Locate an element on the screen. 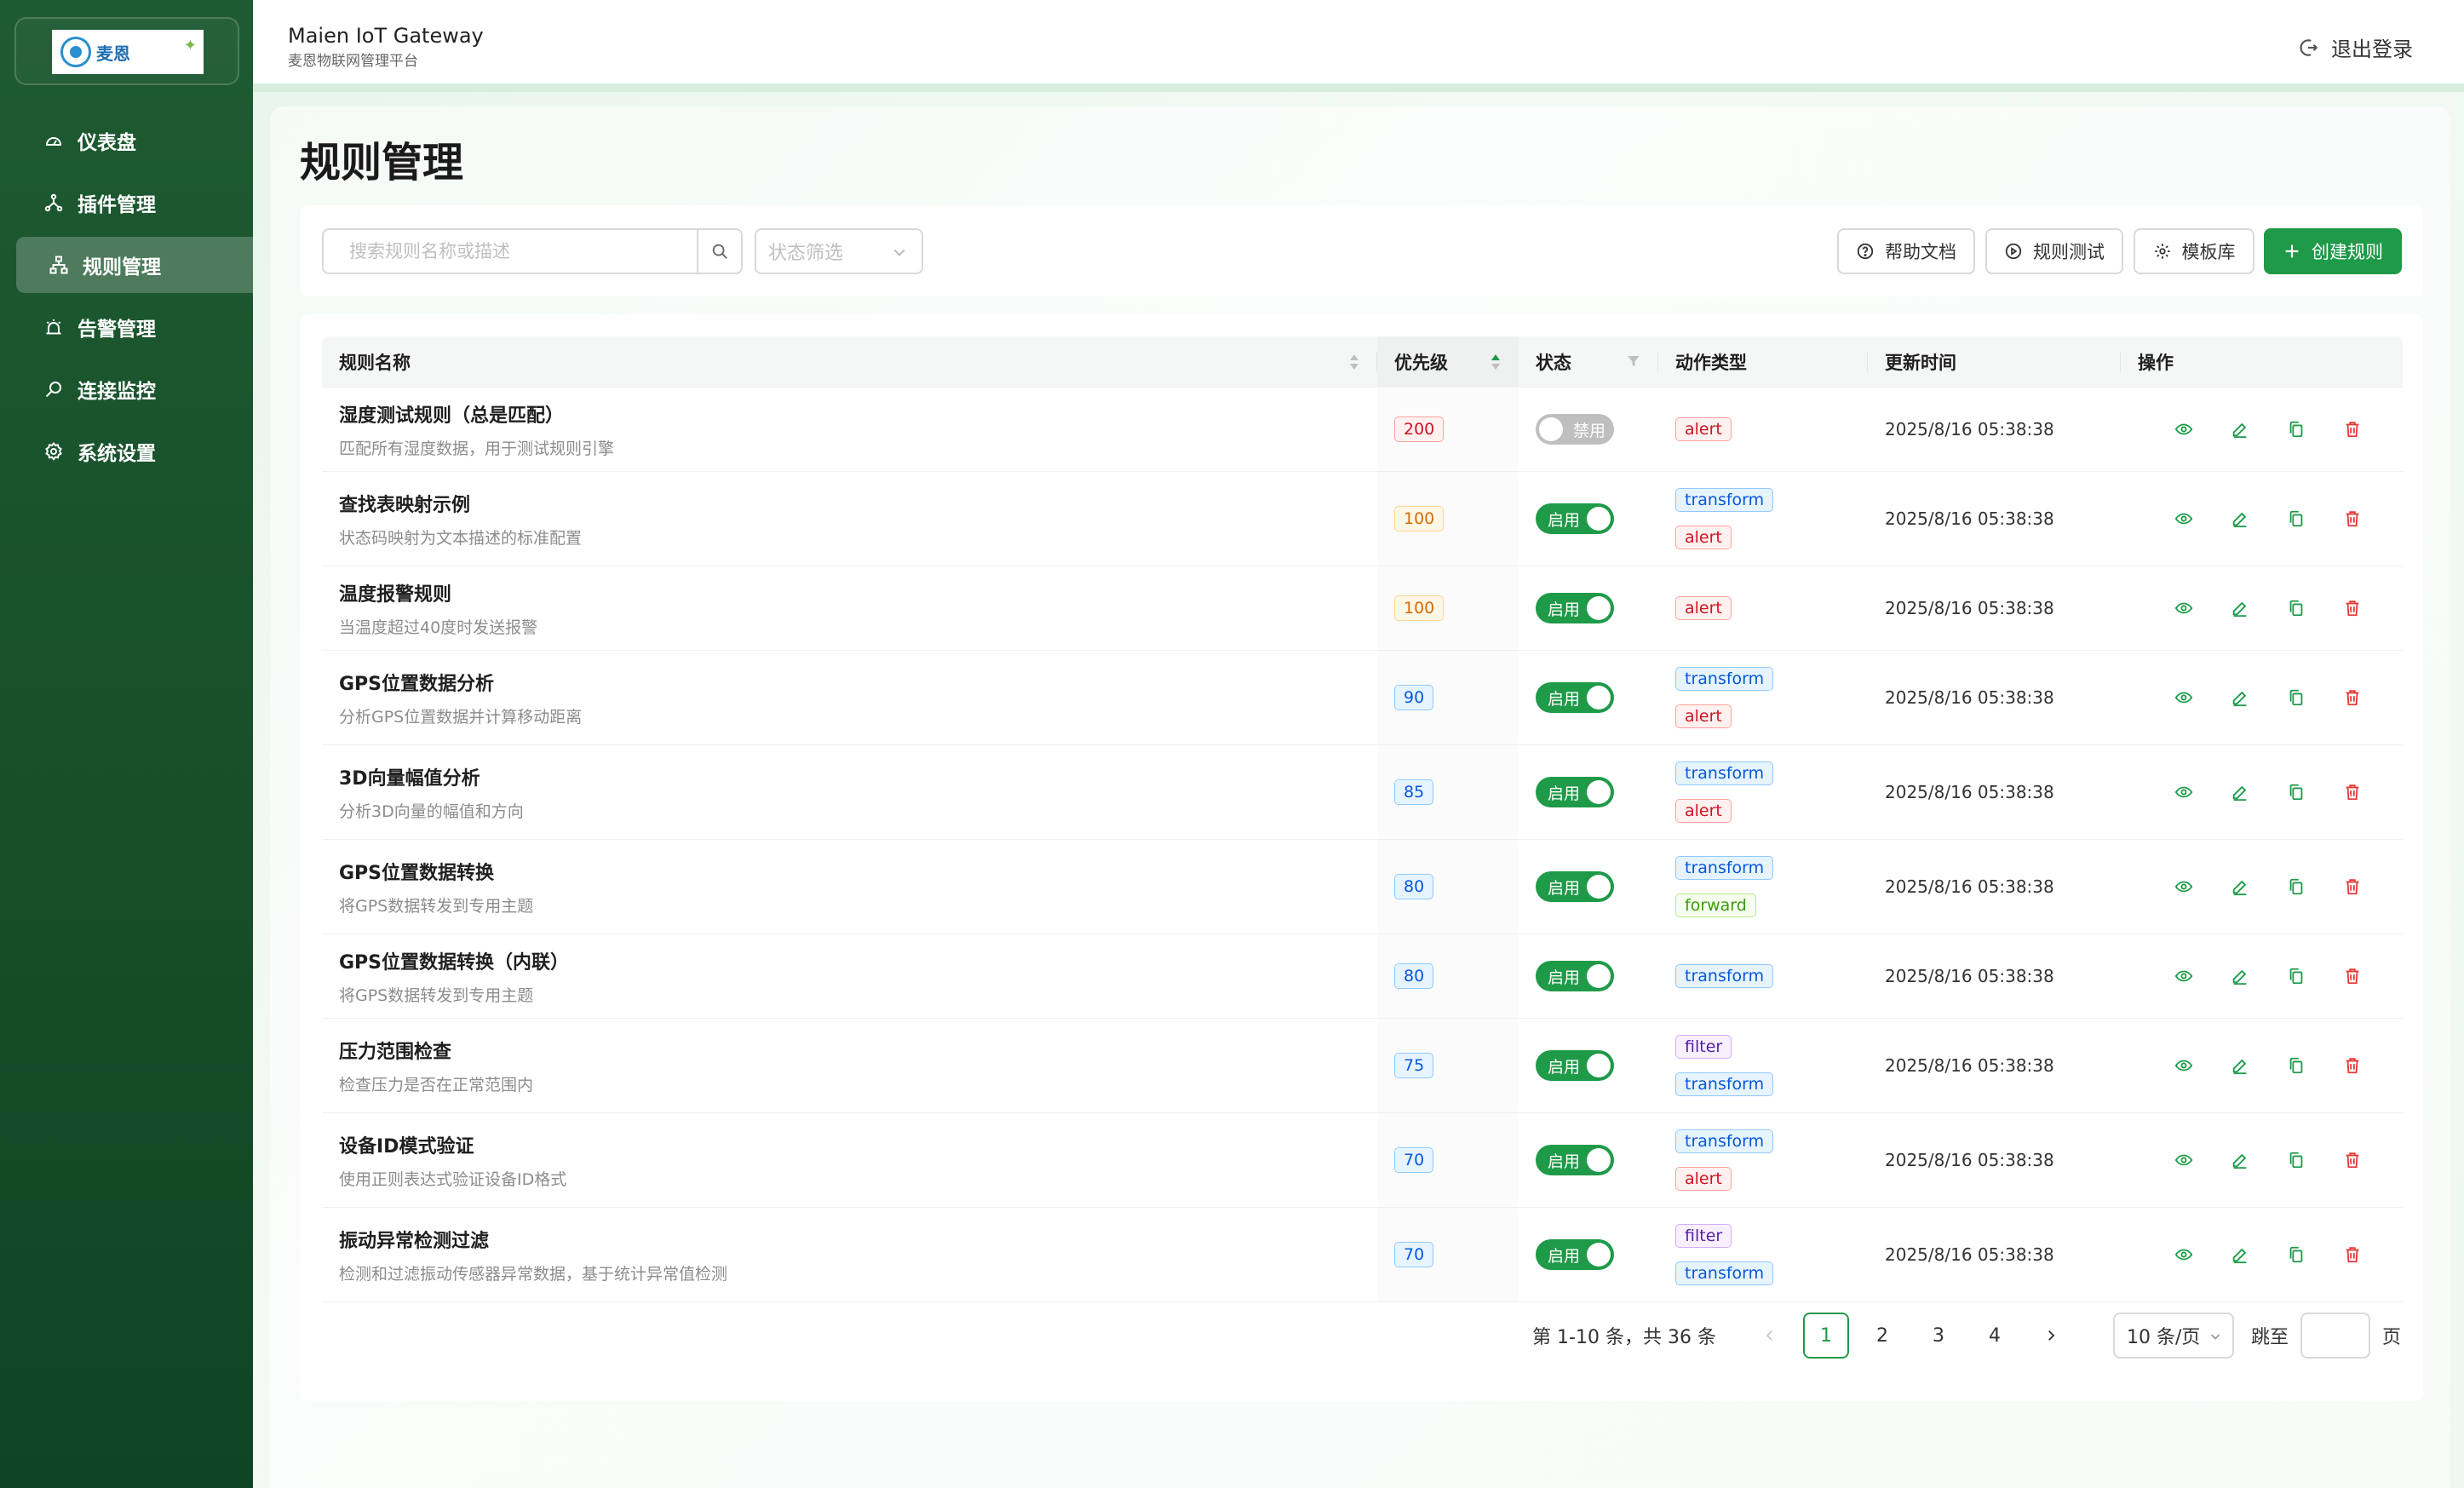 The height and width of the screenshot is (1488, 2464). sidebar-item-1: 插件管理 is located at coordinates (134, 203).